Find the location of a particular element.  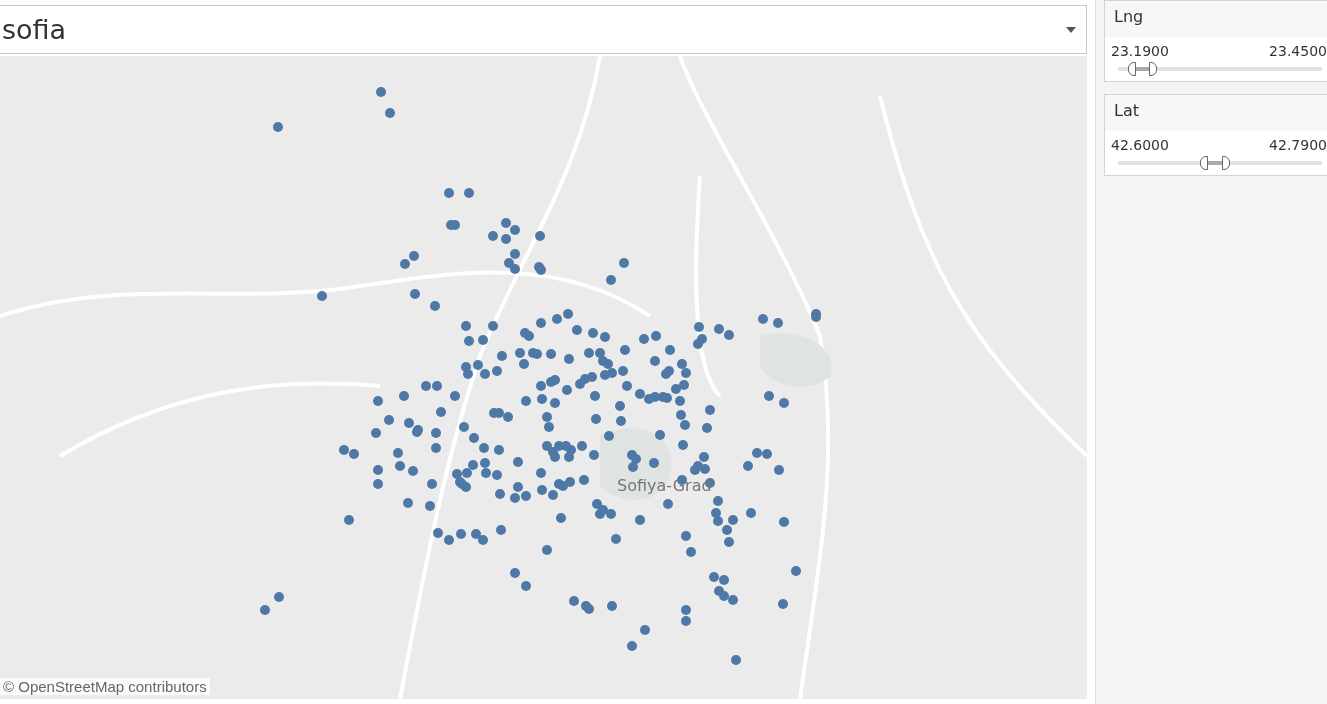

map-place-label: Sofiya-Grad is located at coordinates (664, 485).